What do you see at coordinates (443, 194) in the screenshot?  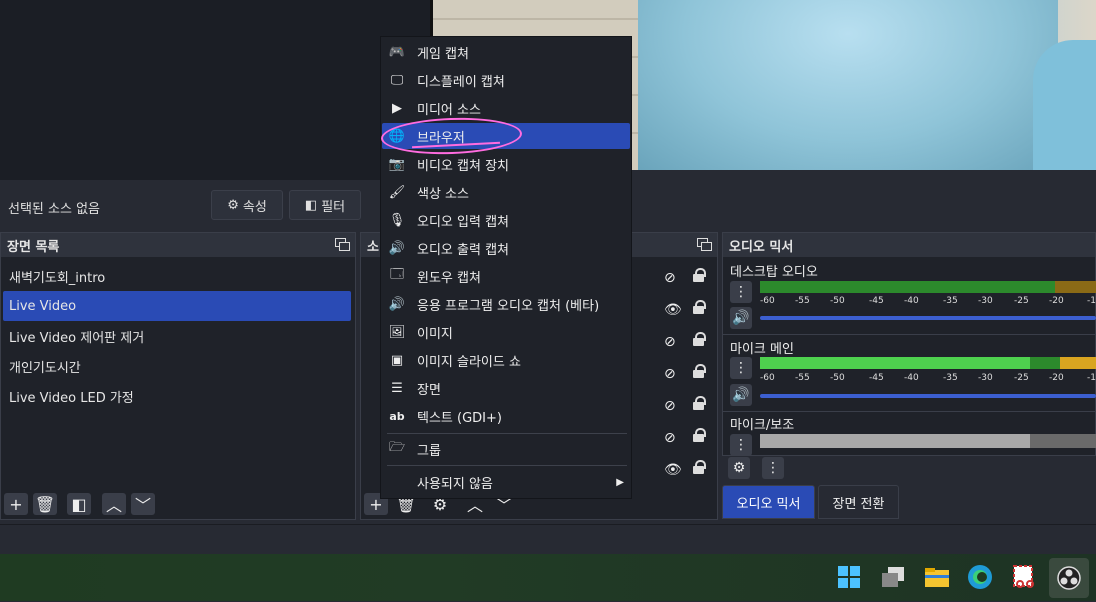 I see `menu-item-label: 색상 소스` at bounding box center [443, 194].